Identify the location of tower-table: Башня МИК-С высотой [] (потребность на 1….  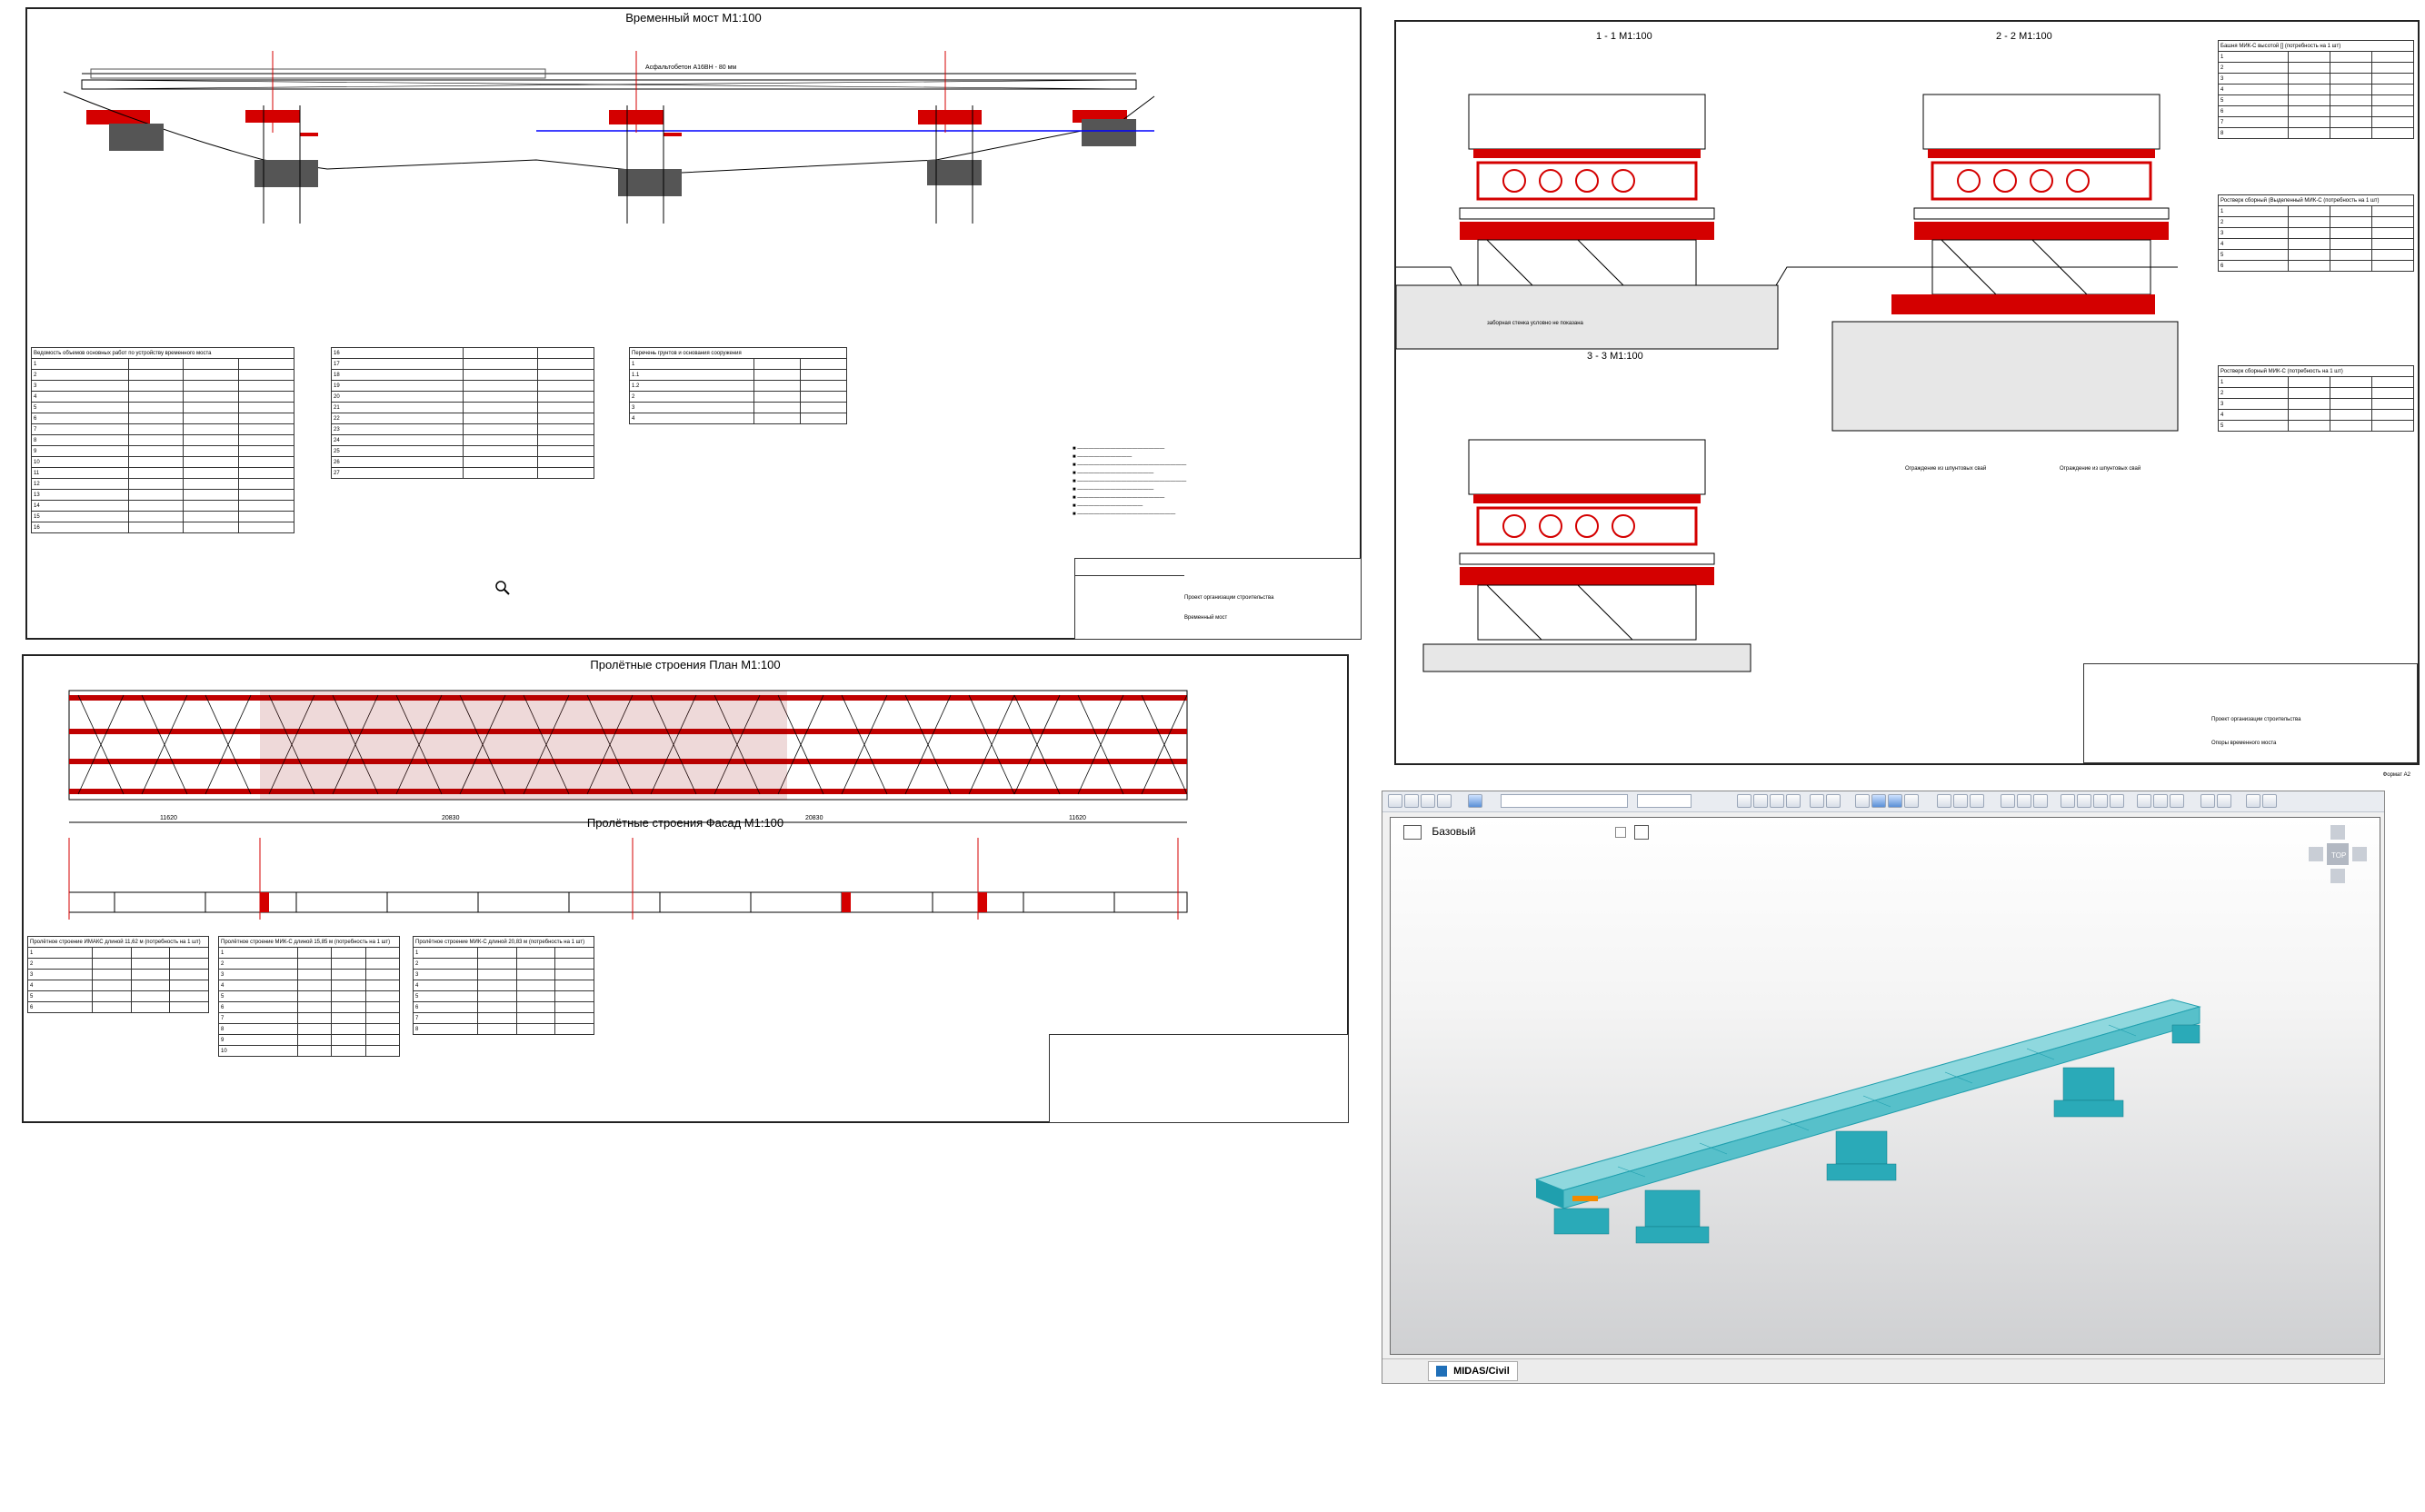
(2316, 89).